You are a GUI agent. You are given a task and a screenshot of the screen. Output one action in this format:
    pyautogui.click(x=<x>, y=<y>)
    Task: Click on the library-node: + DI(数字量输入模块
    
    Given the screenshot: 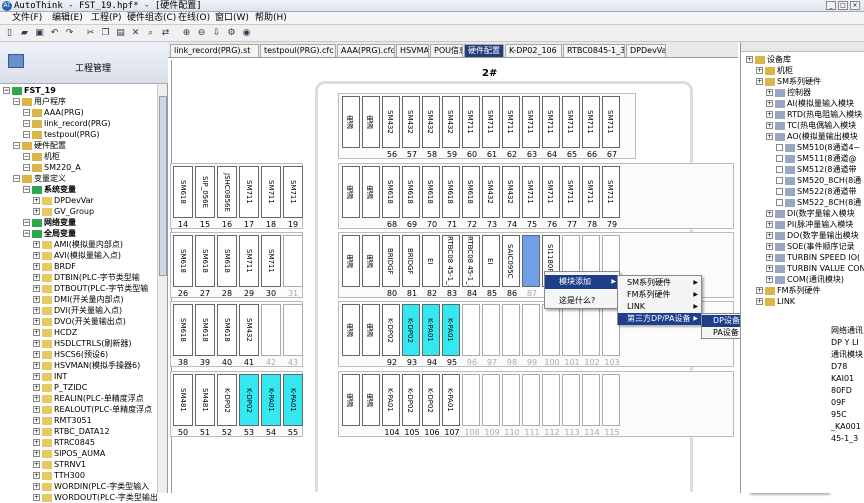 What is the action you would take?
    pyautogui.click(x=810, y=213)
    